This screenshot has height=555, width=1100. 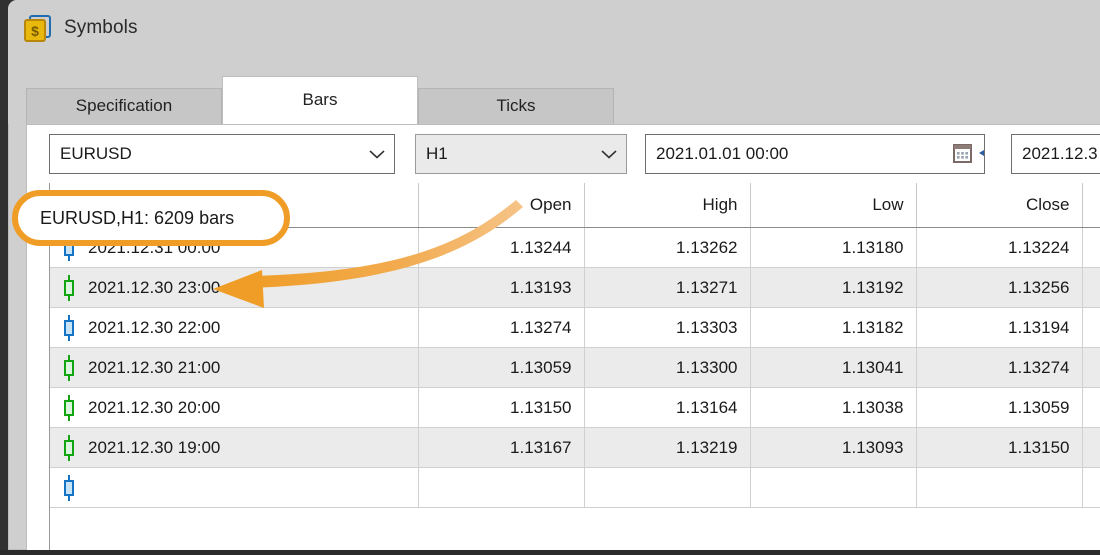 What do you see at coordinates (154, 327) in the screenshot?
I see `cell-date-text: 2021.12.30 22:00` at bounding box center [154, 327].